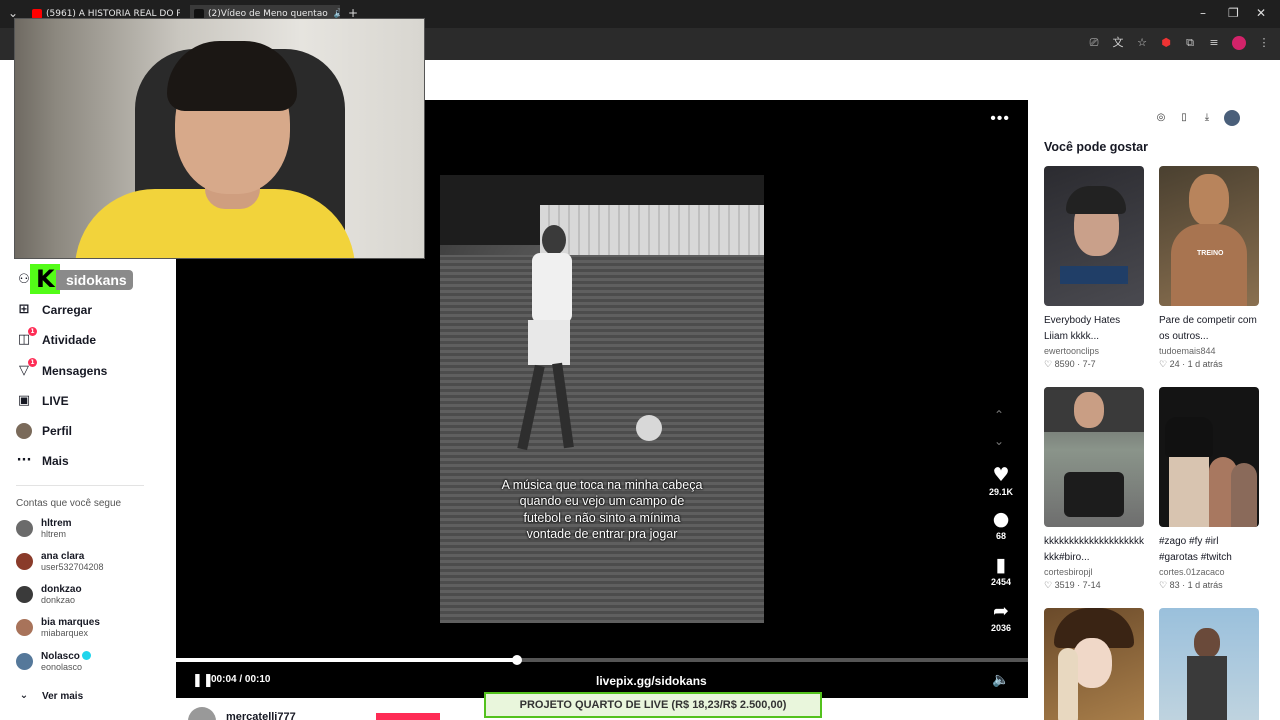 The height and width of the screenshot is (720, 1280). What do you see at coordinates (24, 400) in the screenshot?
I see `live-icon: ▣` at bounding box center [24, 400].